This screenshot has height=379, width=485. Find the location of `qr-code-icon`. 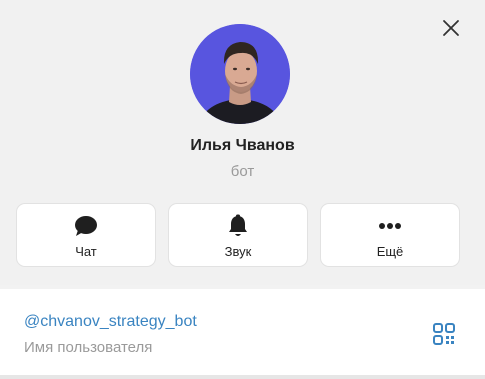

qr-code-icon is located at coordinates (444, 334).